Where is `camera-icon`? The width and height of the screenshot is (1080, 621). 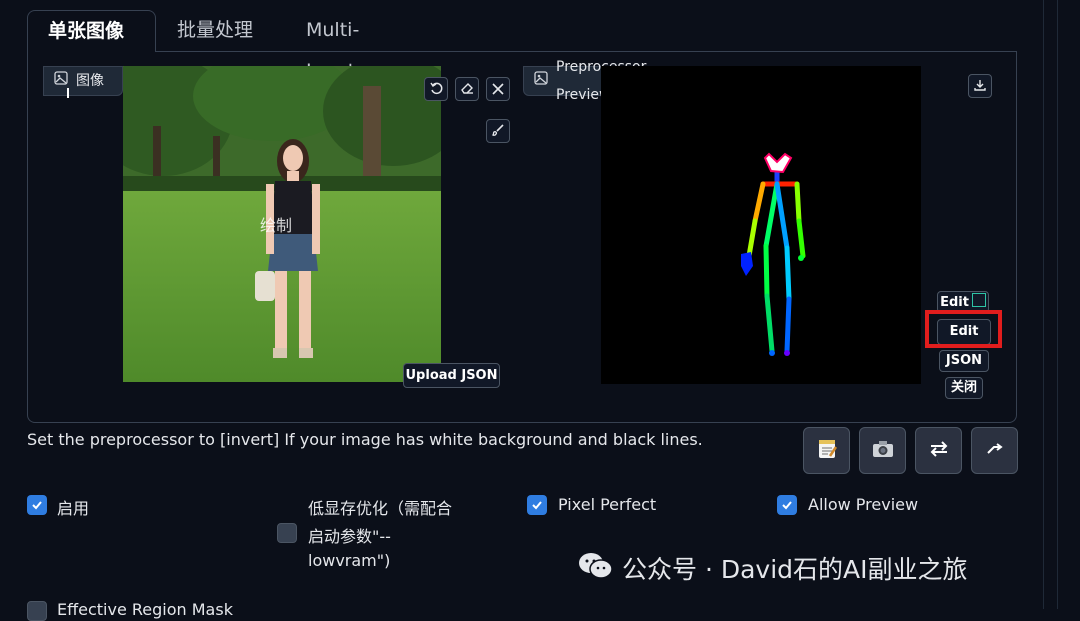
camera-icon is located at coordinates (883, 451).